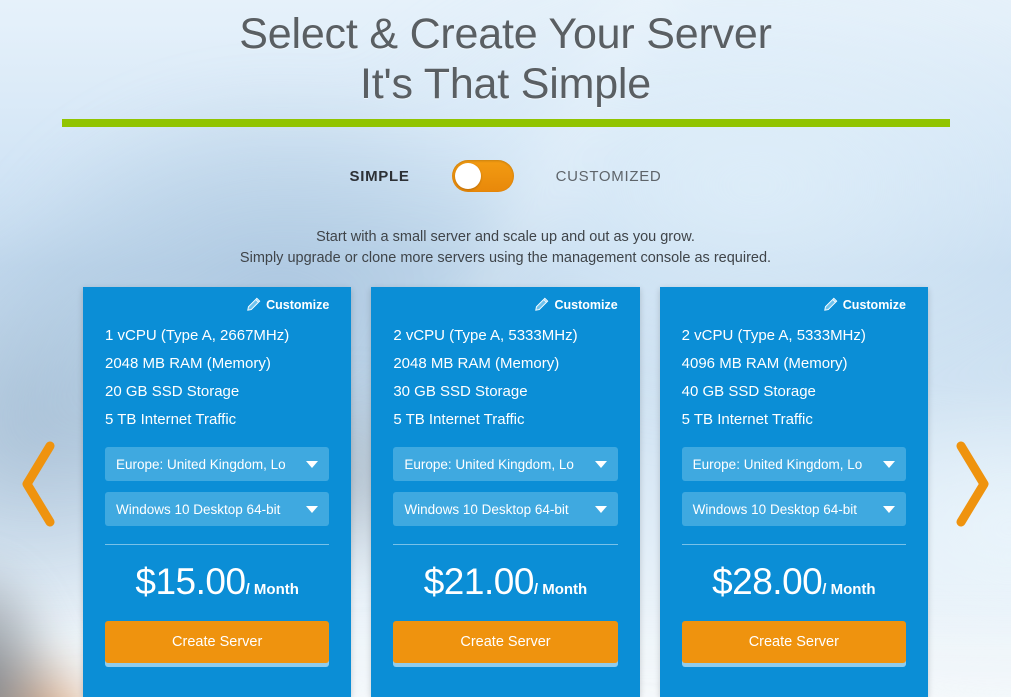  Describe the element at coordinates (467, 176) in the screenshot. I see `mode-toggle-knob` at that location.